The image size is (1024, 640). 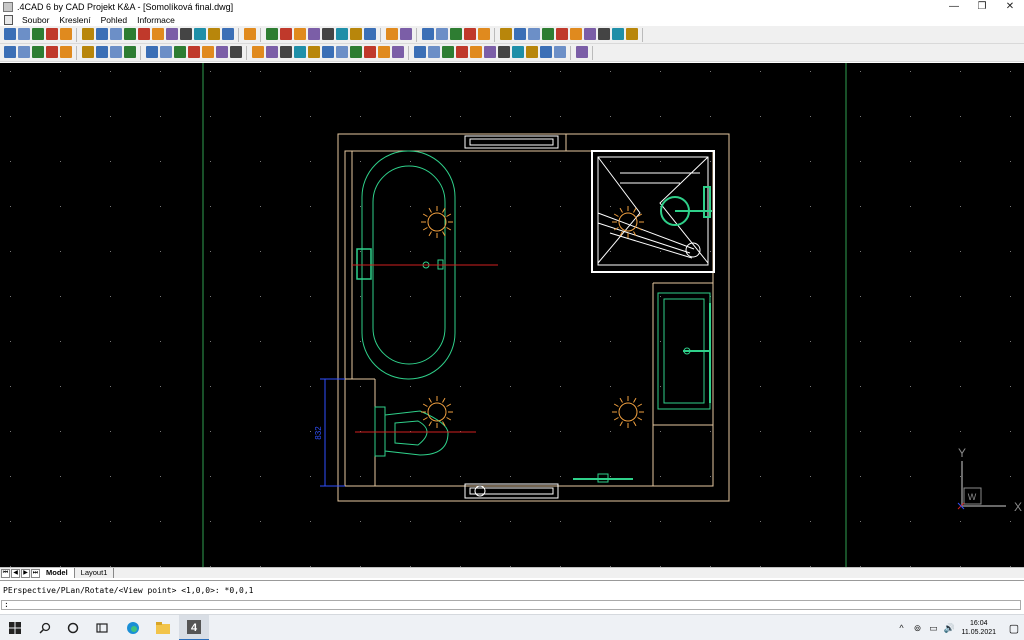 I want to click on cortana-button, so click(x=73, y=627).